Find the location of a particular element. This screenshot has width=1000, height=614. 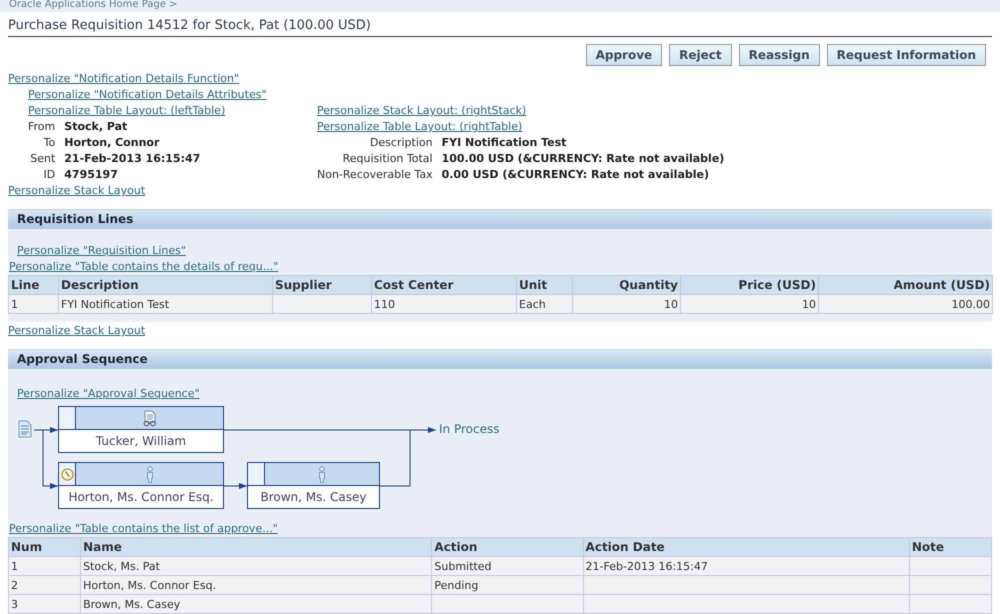

personalize-link: Personalize Table Layout: (rightTable) is located at coordinates (419, 127).